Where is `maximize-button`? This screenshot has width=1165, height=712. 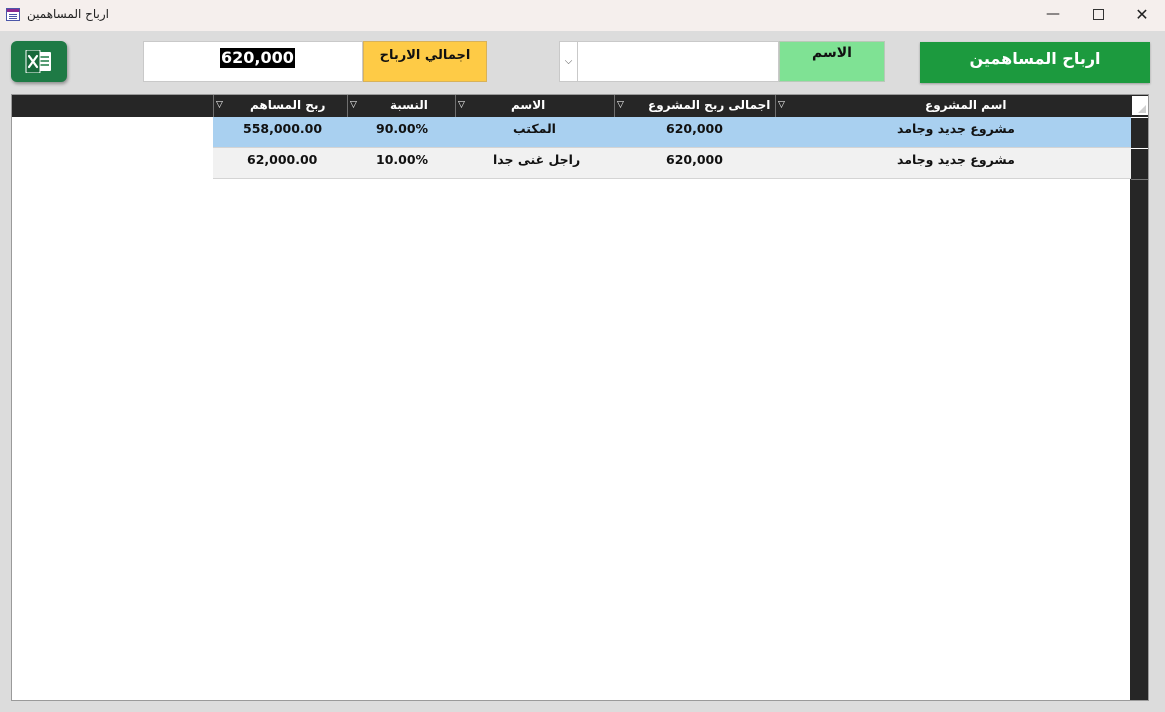 maximize-button is located at coordinates (1098, 15).